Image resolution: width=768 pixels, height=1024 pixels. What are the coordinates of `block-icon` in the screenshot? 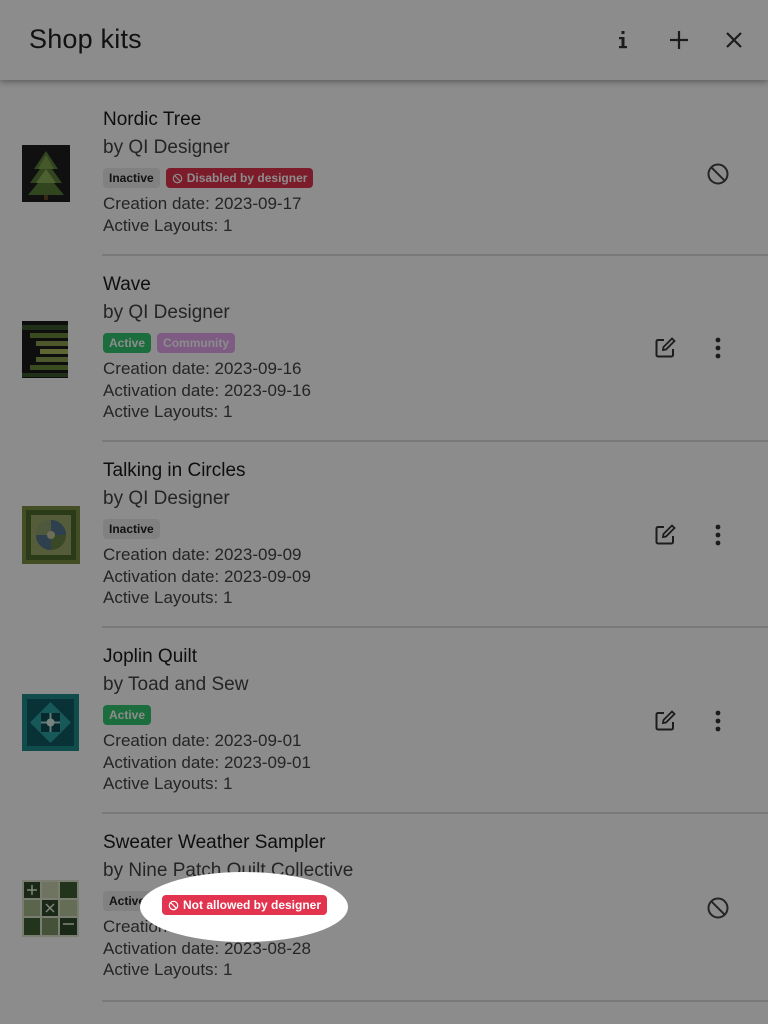 It's located at (173, 905).